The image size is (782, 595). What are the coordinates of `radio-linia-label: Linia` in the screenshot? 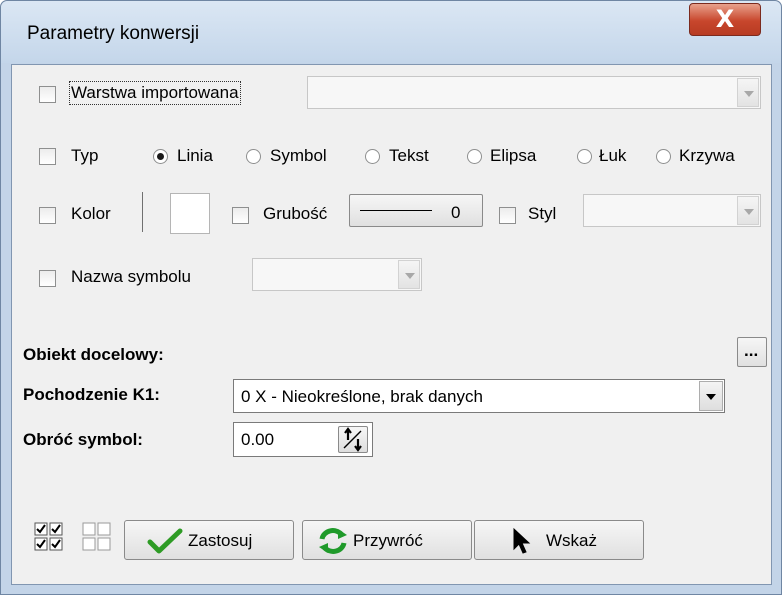 It's located at (195, 155).